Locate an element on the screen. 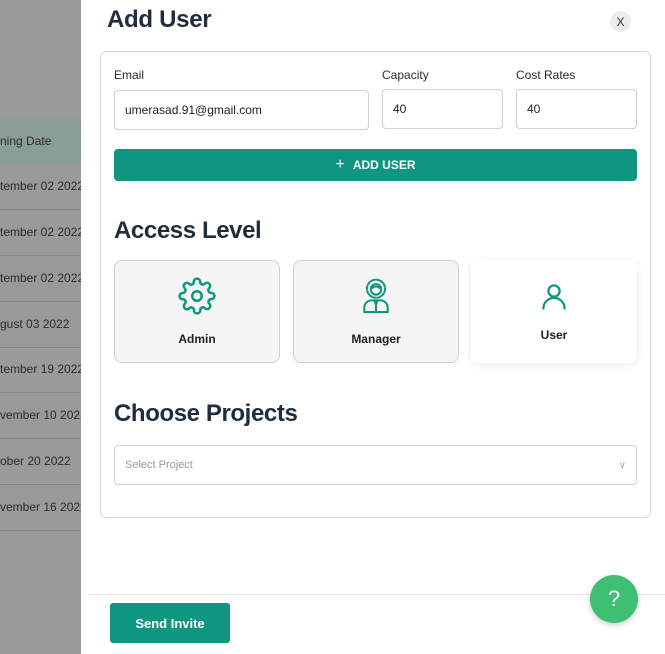 The width and height of the screenshot is (665, 654). access-level-label: Admin is located at coordinates (197, 339).